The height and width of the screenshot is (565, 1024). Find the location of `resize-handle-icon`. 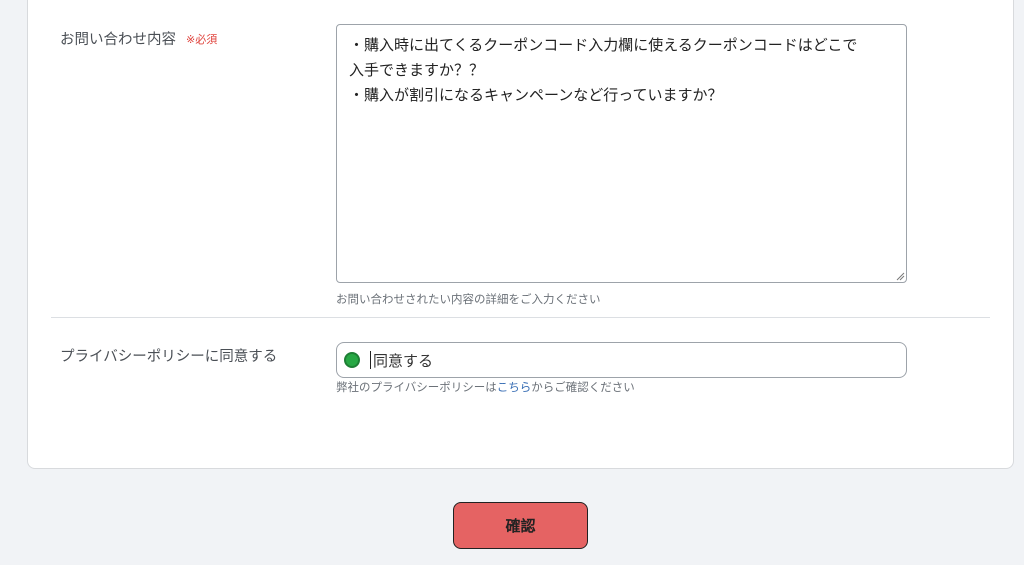

resize-handle-icon is located at coordinates (900, 276).